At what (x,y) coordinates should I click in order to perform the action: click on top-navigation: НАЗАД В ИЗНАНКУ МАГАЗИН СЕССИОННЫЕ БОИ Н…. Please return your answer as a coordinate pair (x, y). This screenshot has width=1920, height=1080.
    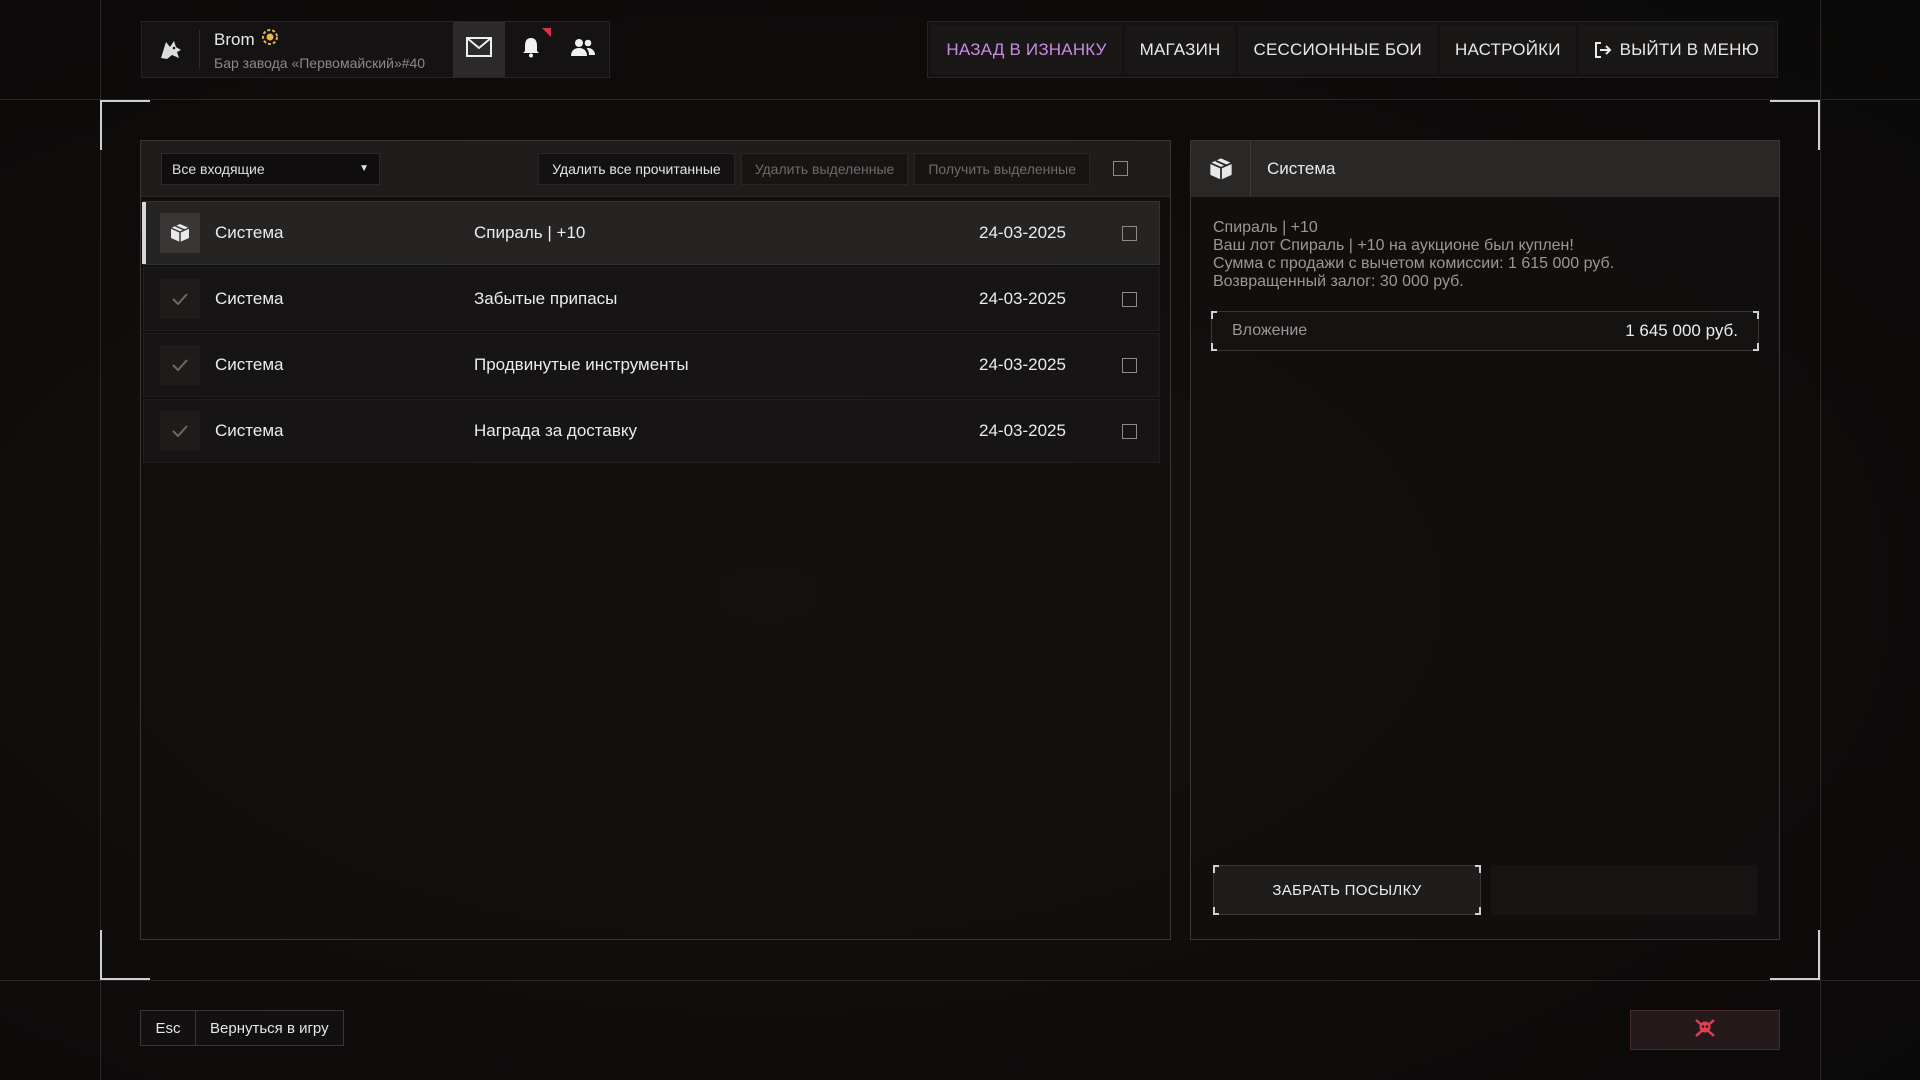
    Looking at the image, I should click on (1352, 49).